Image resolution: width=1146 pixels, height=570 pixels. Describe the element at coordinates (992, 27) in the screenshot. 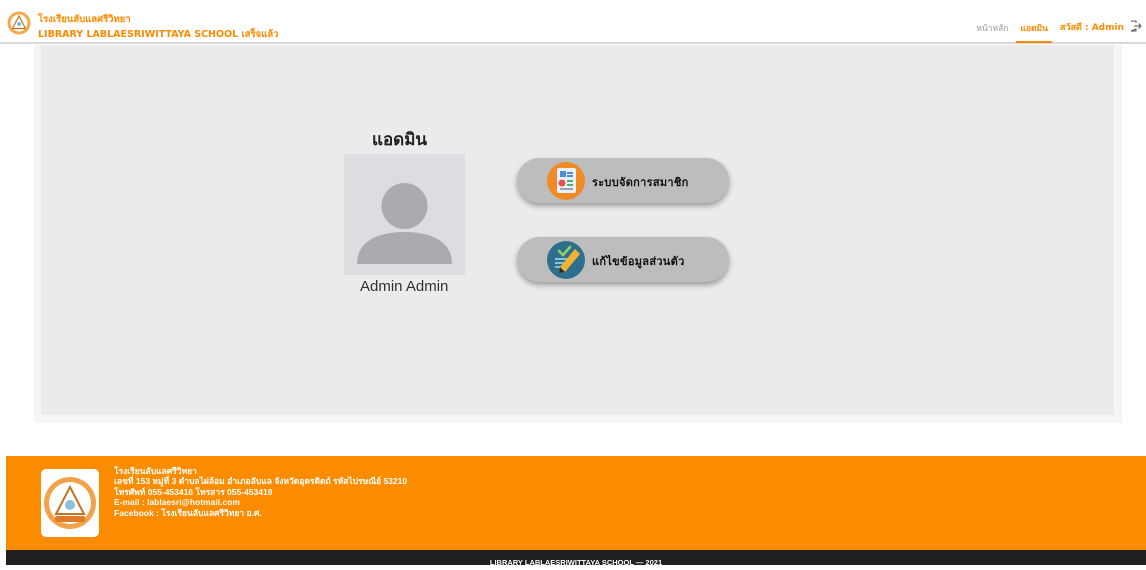

I see `nav-home-link: หน้าหลัก` at that location.